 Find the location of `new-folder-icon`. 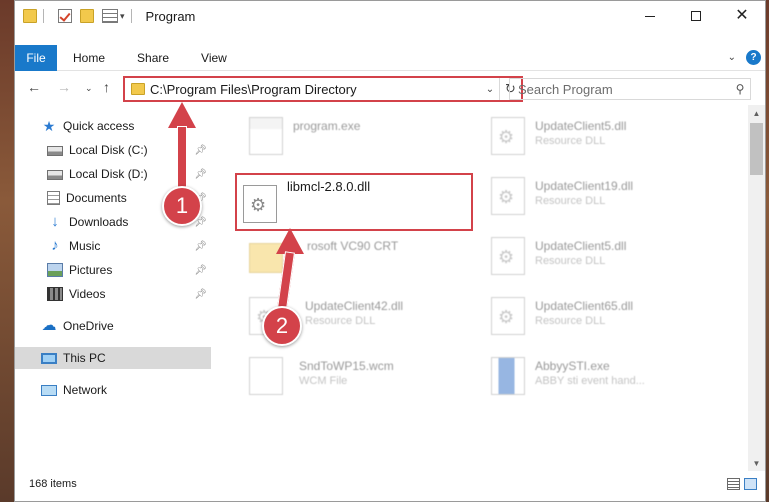

new-folder-icon is located at coordinates (87, 16).